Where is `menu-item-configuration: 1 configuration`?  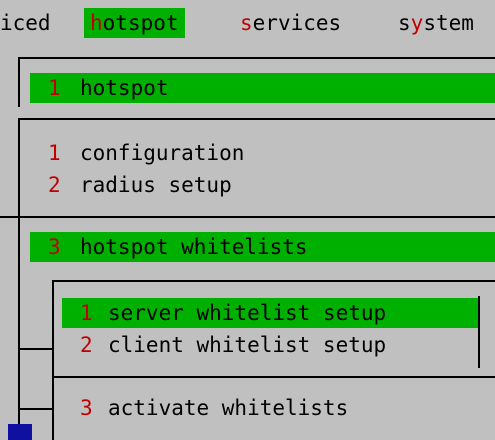 menu-item-configuration: 1 configuration is located at coordinates (262, 153).